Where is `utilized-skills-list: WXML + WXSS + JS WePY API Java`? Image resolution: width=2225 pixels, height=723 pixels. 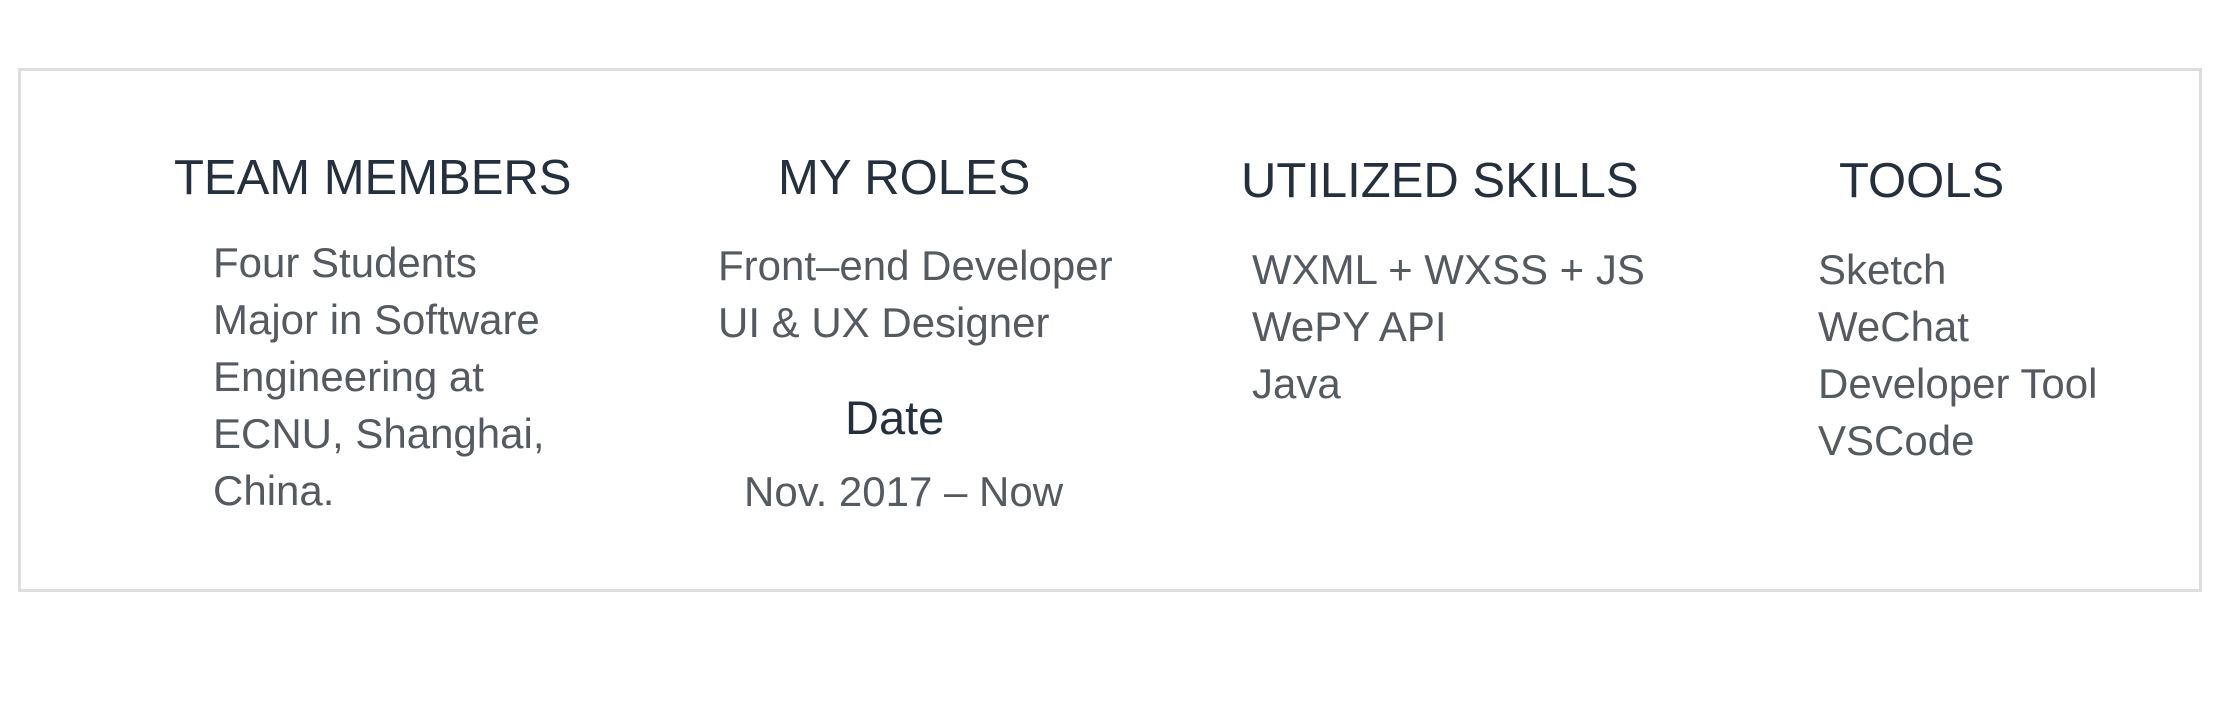 utilized-skills-list: WXML + WXSS + JS WePY API Java is located at coordinates (1448, 326).